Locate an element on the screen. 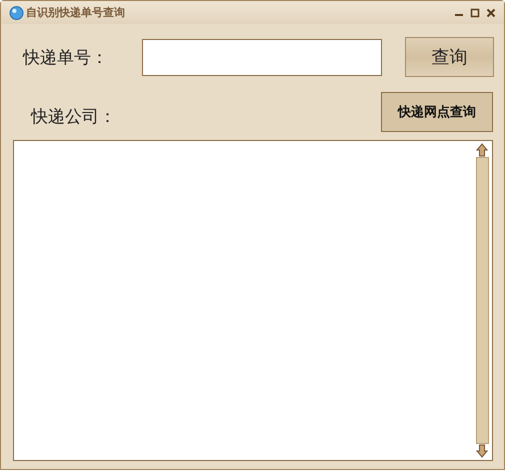 The image size is (505, 473). close-icon is located at coordinates (491, 13).